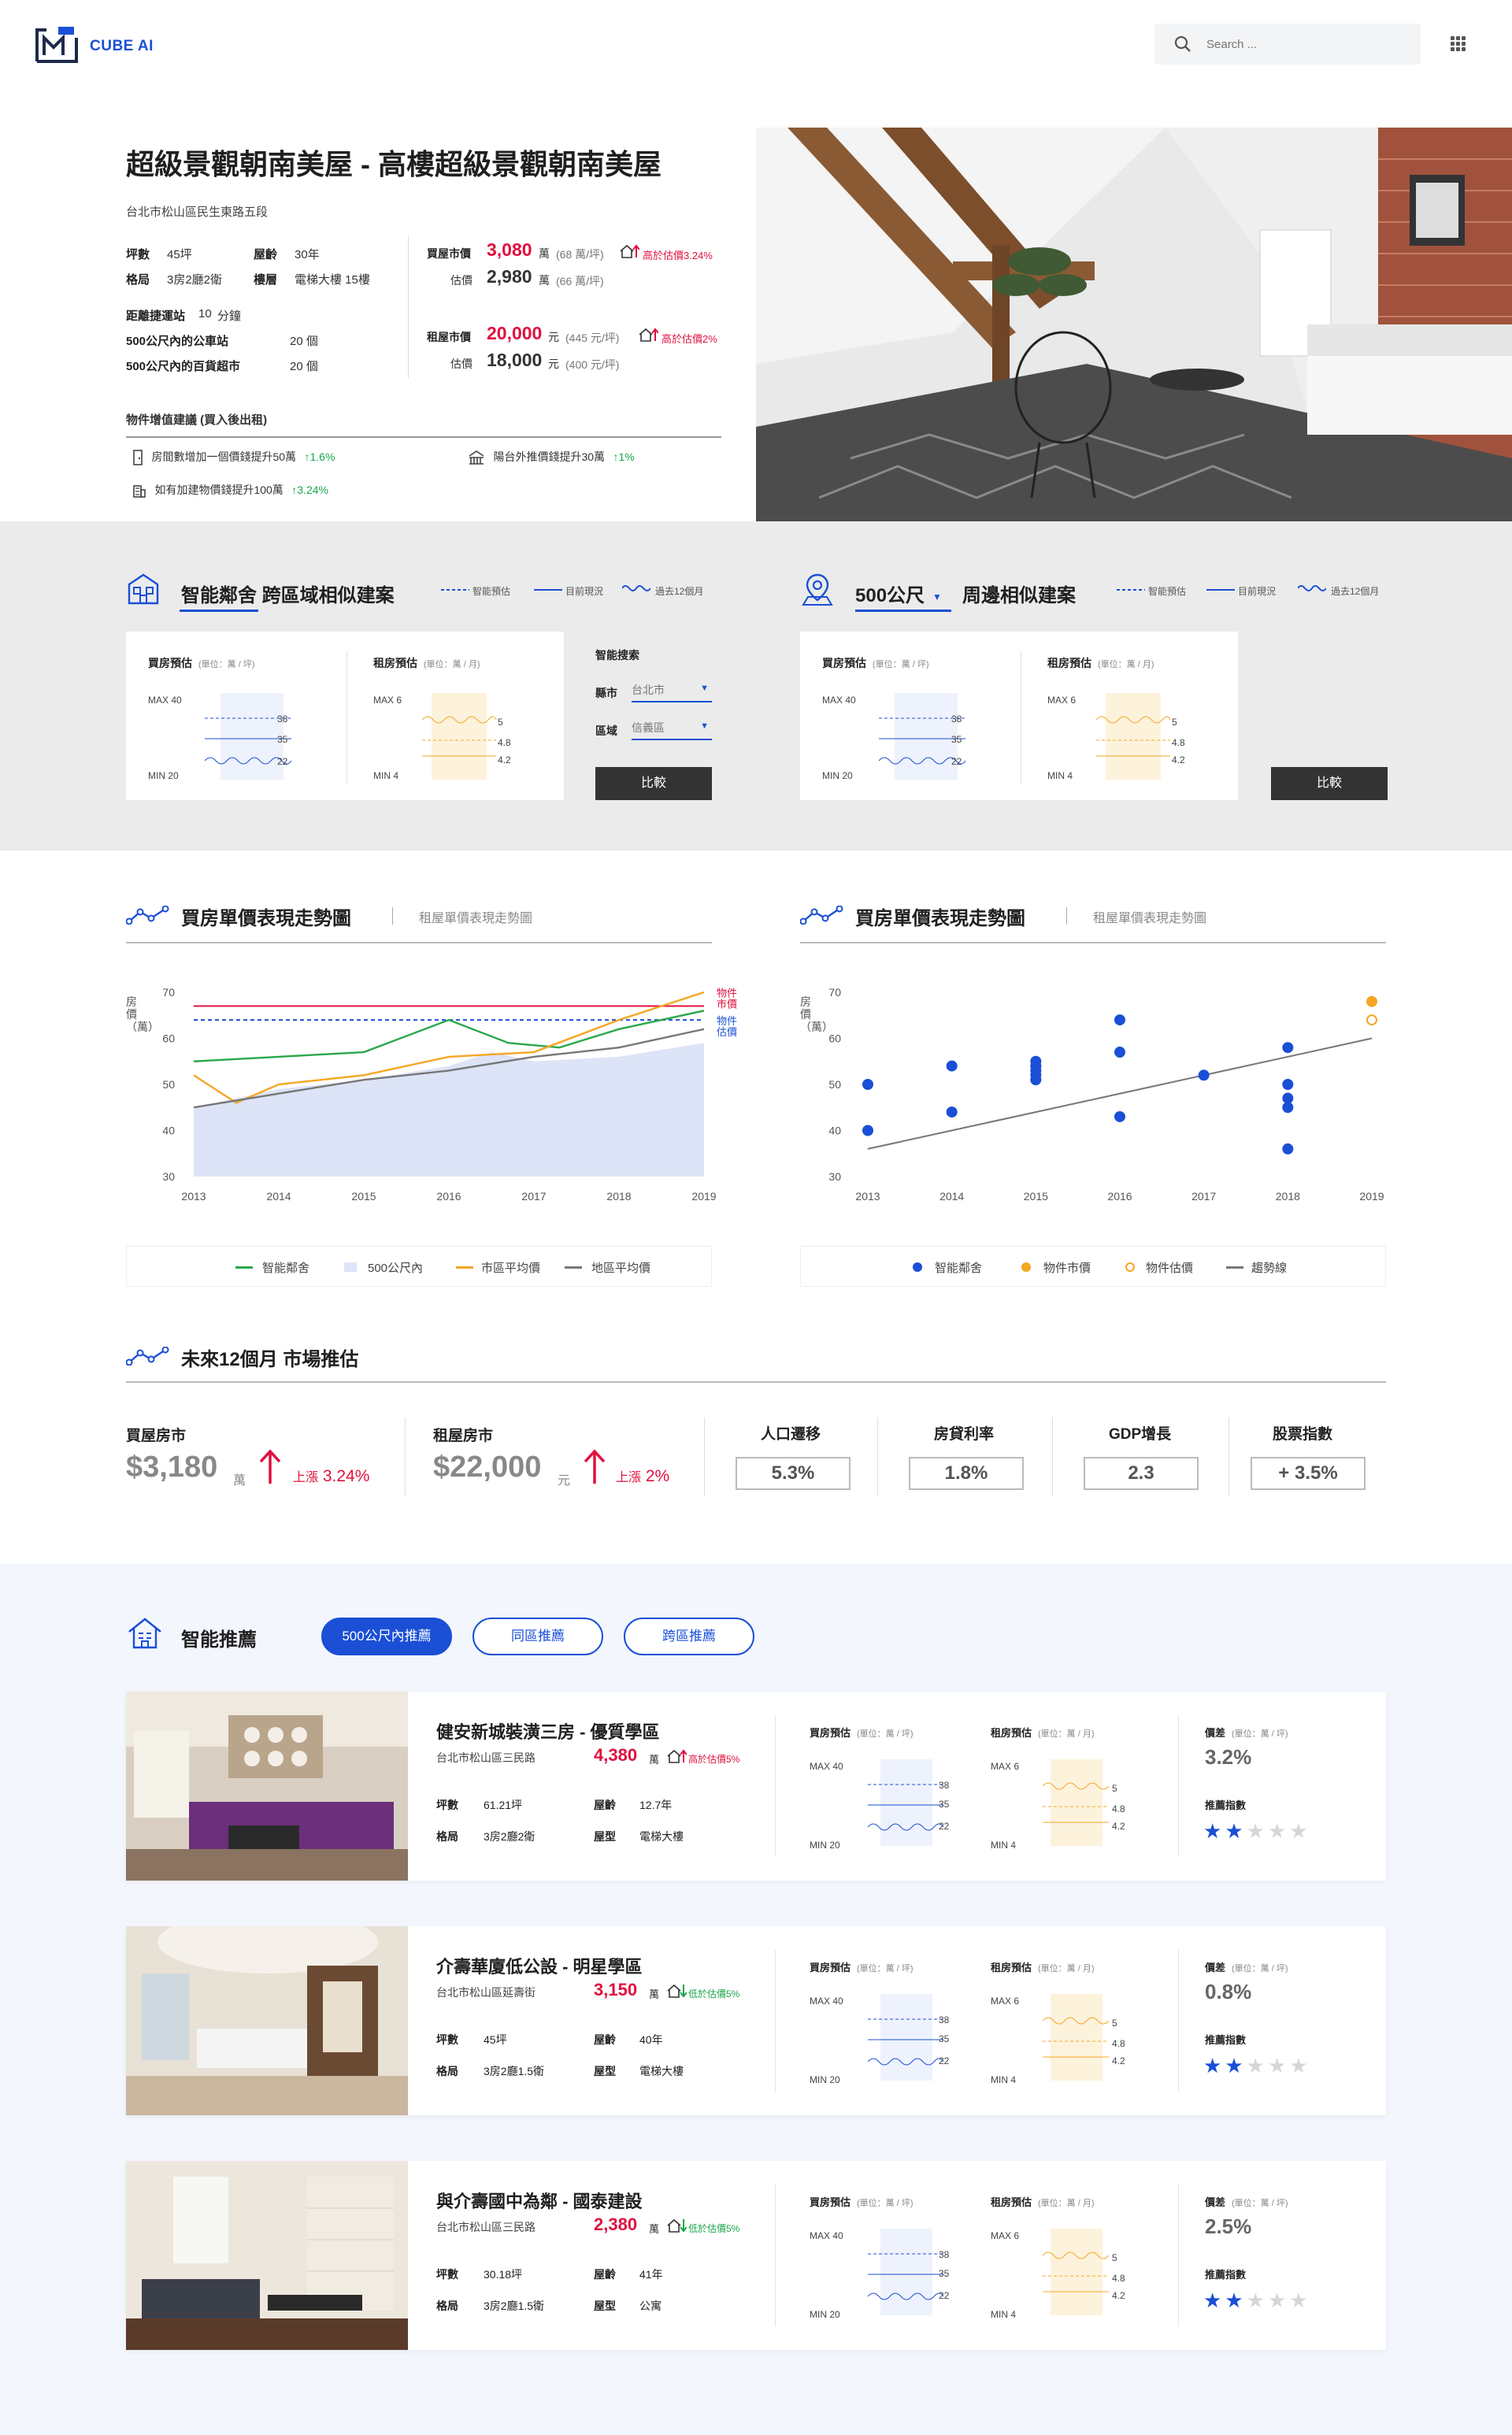  I want to click on metric-value: 1.8%, so click(966, 1473).